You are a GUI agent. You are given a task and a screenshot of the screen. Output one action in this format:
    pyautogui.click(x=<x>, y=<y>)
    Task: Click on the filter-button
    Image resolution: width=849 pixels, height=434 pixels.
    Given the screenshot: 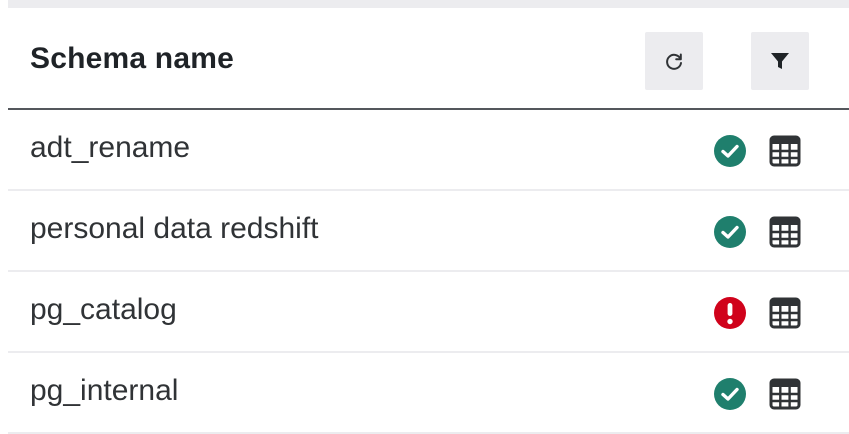 What is the action you would take?
    pyautogui.click(x=780, y=61)
    